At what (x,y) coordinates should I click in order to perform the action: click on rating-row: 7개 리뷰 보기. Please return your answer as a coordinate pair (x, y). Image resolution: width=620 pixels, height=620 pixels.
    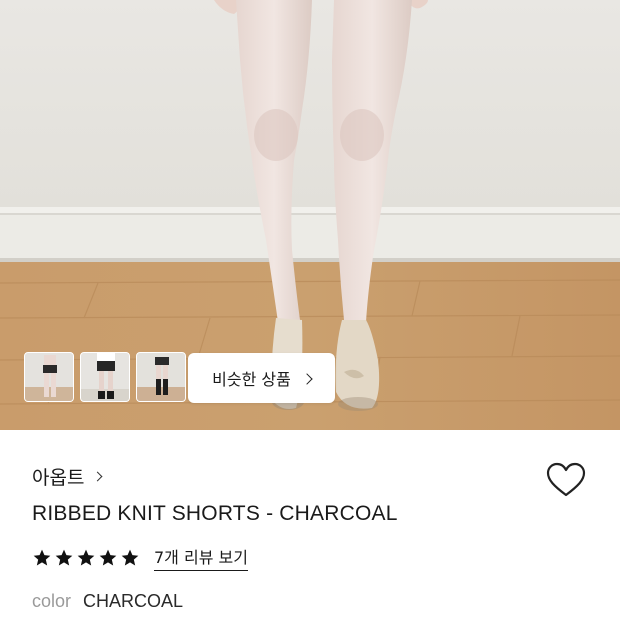
    Looking at the image, I should click on (140, 557).